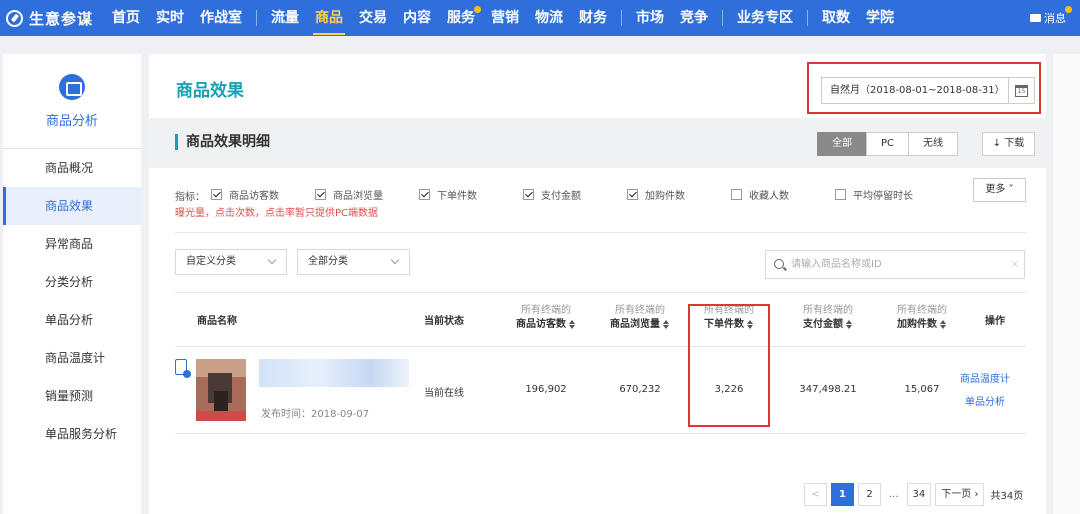  What do you see at coordinates (1035, 18) in the screenshot?
I see `envelope-icon` at bounding box center [1035, 18].